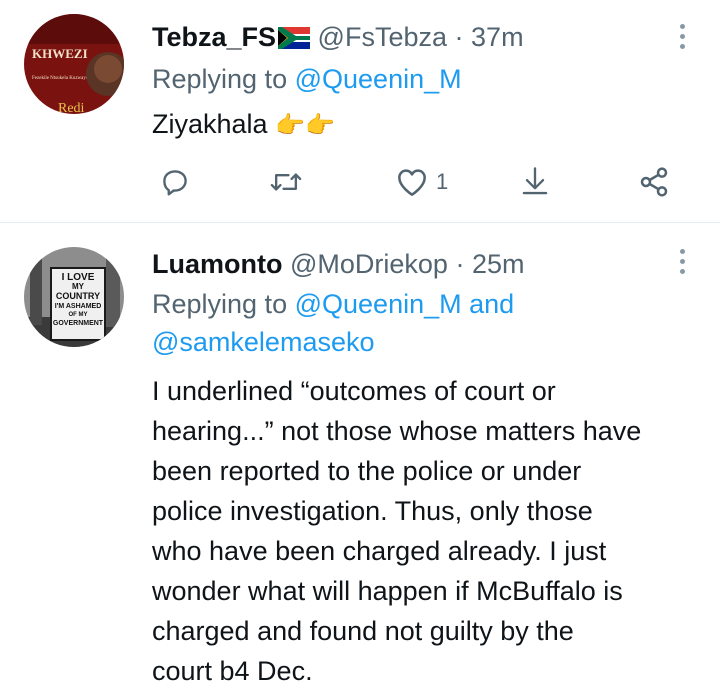 Image resolution: width=720 pixels, height=691 pixels. What do you see at coordinates (294, 40) in the screenshot?
I see `south-africa-flag-icon` at bounding box center [294, 40].